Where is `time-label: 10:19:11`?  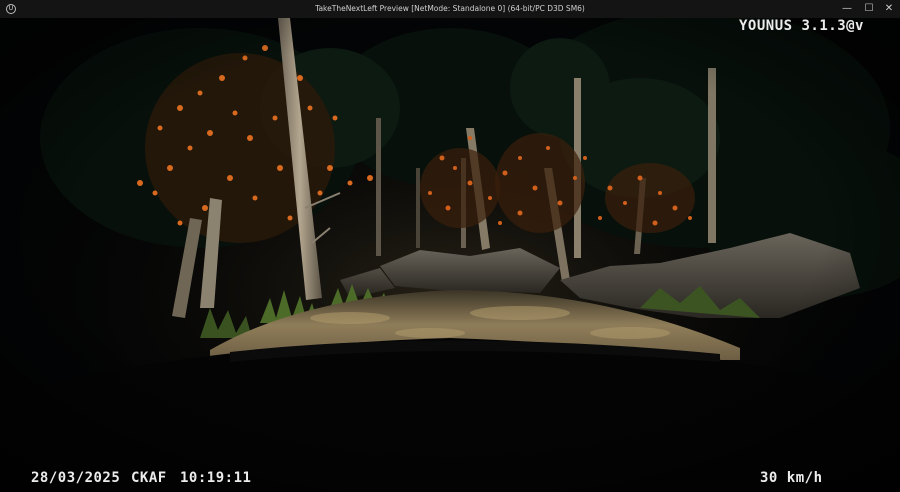 time-label: 10:19:11 is located at coordinates (216, 478).